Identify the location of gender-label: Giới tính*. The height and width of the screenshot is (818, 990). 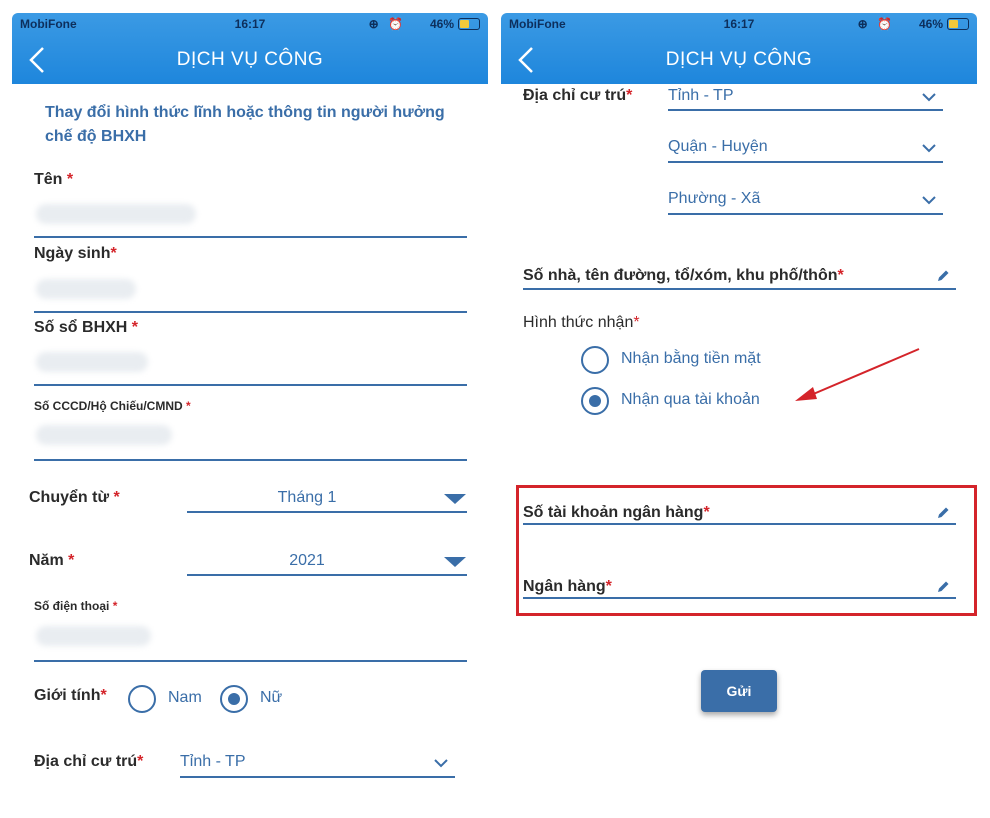
(70, 695).